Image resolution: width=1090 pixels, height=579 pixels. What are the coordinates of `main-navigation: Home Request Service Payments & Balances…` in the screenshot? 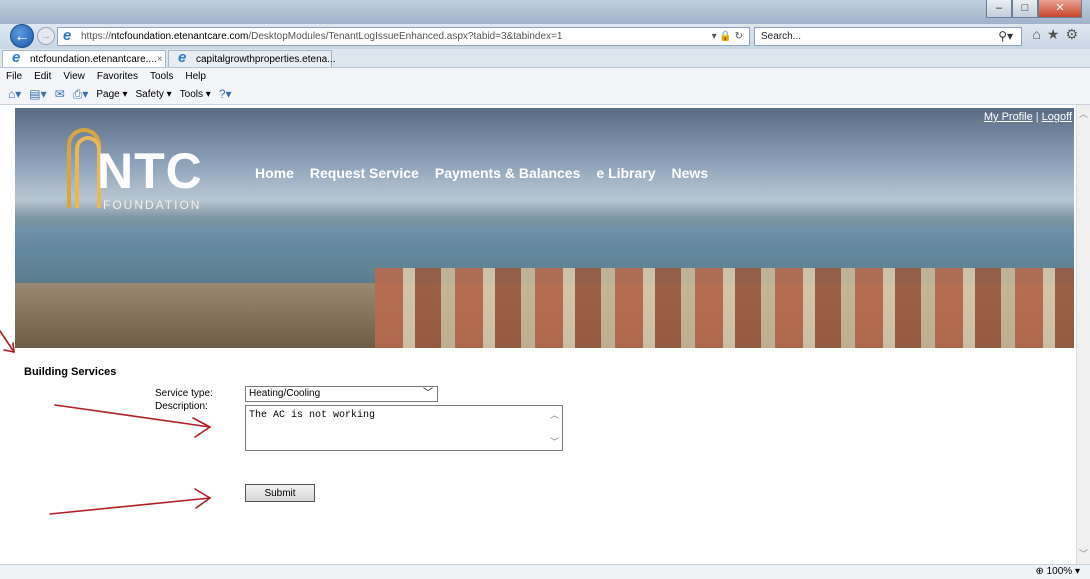 It's located at (481, 173).